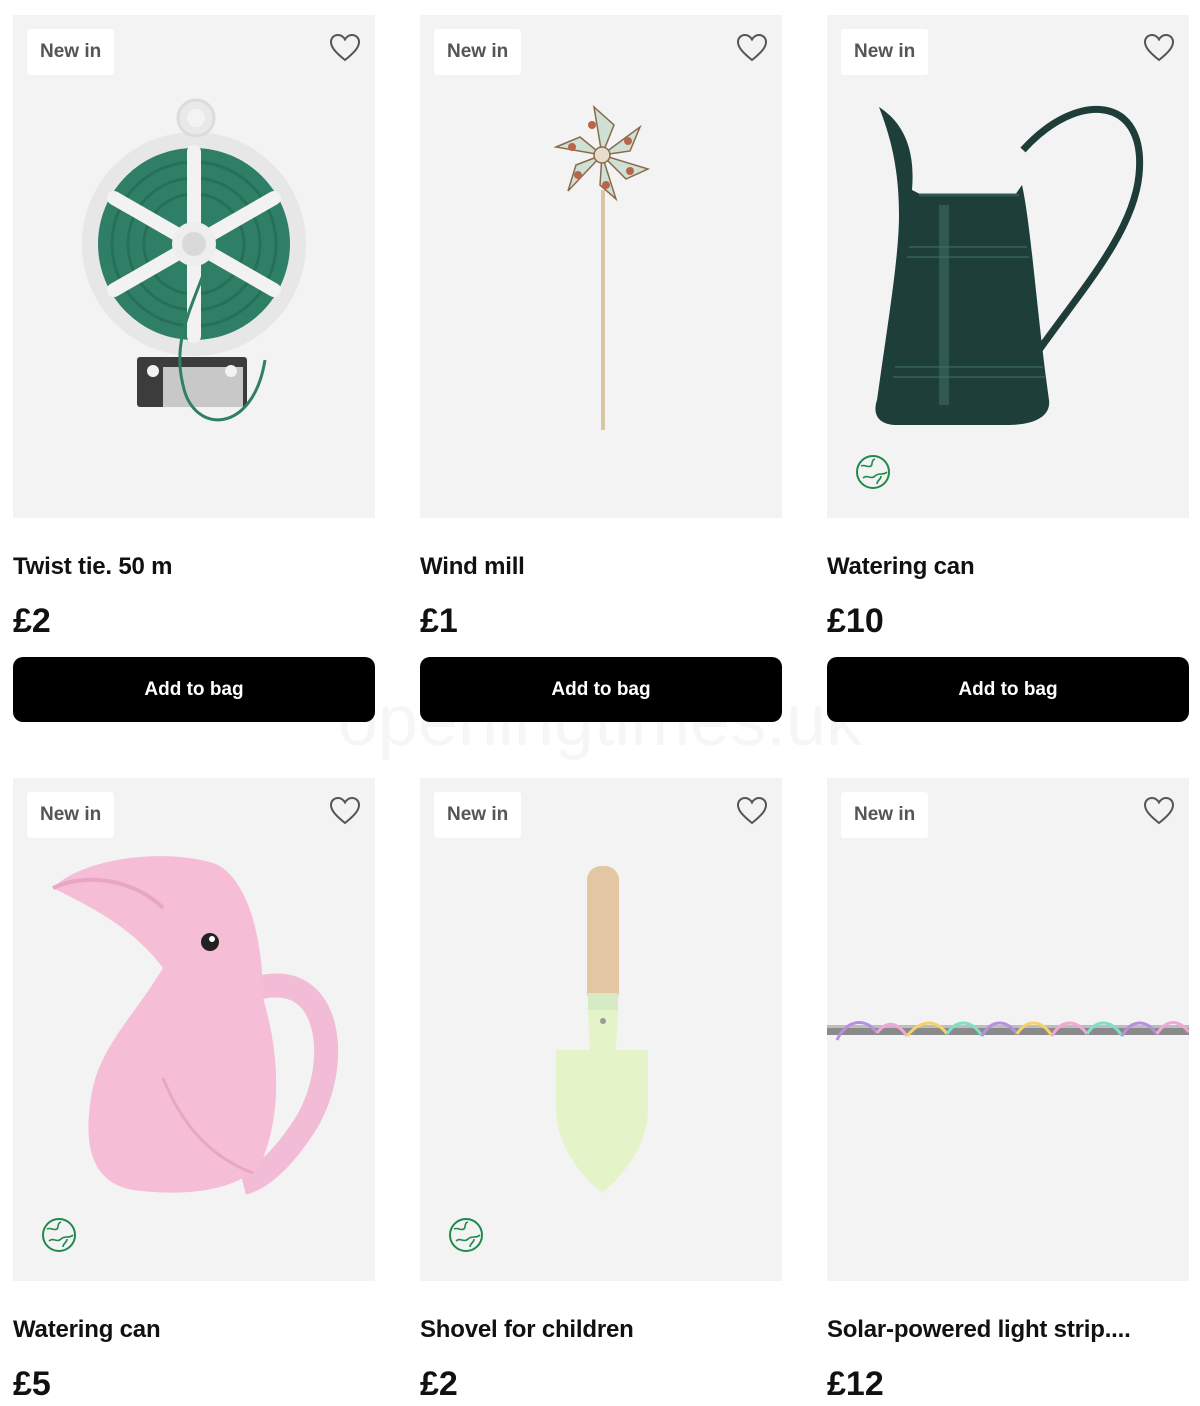  I want to click on product-card: New in Shovel for children £2, so click(601, 1091).